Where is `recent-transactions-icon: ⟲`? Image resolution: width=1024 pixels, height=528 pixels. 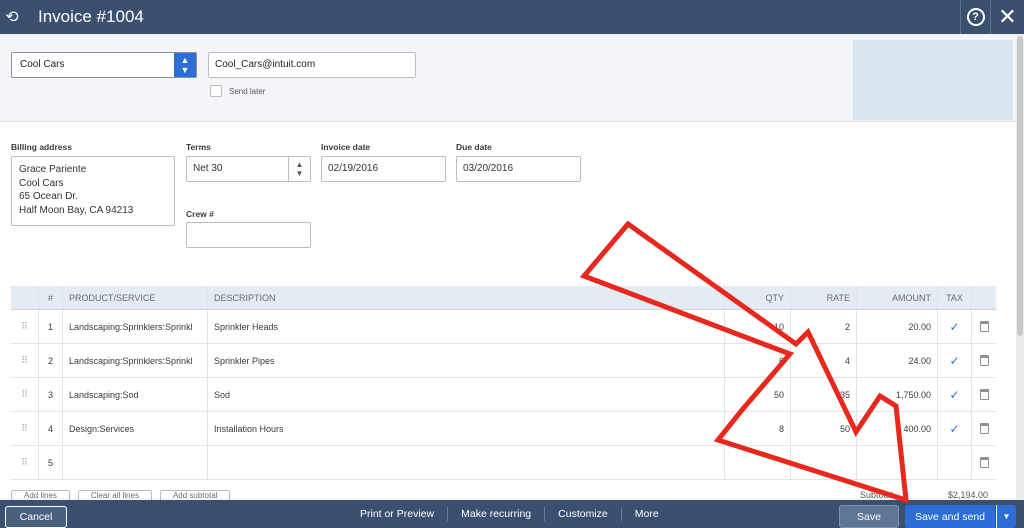 recent-transactions-icon: ⟲ is located at coordinates (12, 17).